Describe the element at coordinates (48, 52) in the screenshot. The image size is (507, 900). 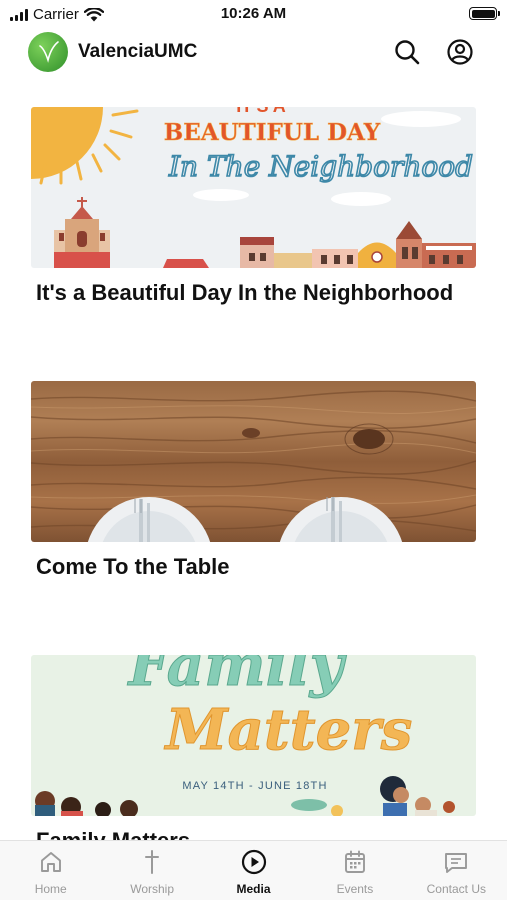
I see `leaf-logo-icon` at that location.